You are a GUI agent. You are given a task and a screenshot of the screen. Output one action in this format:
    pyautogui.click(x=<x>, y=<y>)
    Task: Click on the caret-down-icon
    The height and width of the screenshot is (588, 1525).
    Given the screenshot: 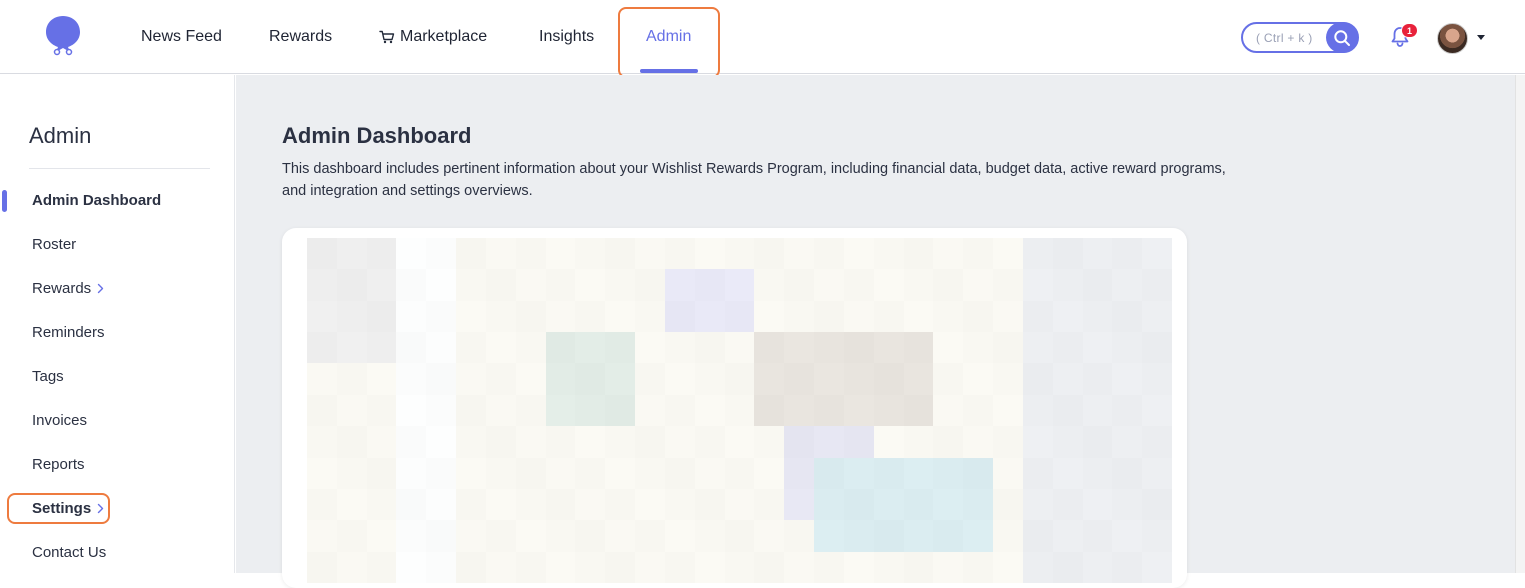 What is the action you would take?
    pyautogui.click(x=1481, y=37)
    